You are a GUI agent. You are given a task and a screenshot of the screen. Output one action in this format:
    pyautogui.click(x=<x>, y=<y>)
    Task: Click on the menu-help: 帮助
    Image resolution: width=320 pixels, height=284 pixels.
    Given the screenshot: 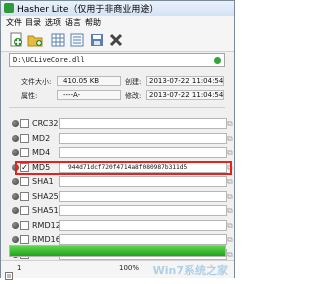 What is the action you would take?
    pyautogui.click(x=93, y=22)
    